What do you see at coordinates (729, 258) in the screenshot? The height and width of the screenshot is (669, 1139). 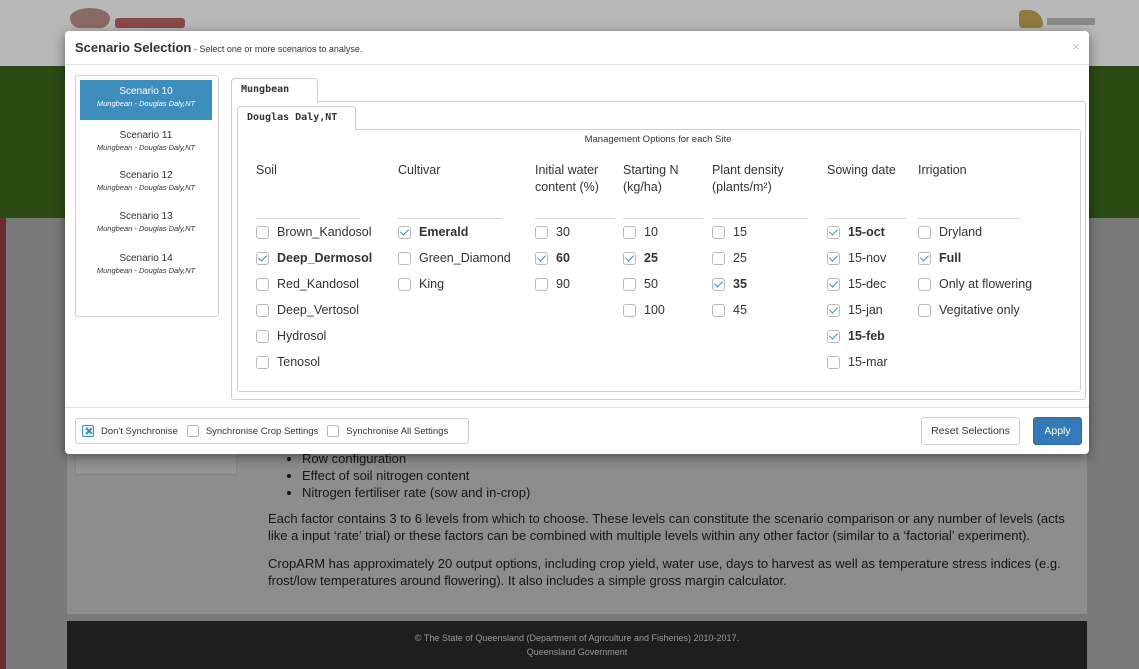 I see `density-option: 25` at bounding box center [729, 258].